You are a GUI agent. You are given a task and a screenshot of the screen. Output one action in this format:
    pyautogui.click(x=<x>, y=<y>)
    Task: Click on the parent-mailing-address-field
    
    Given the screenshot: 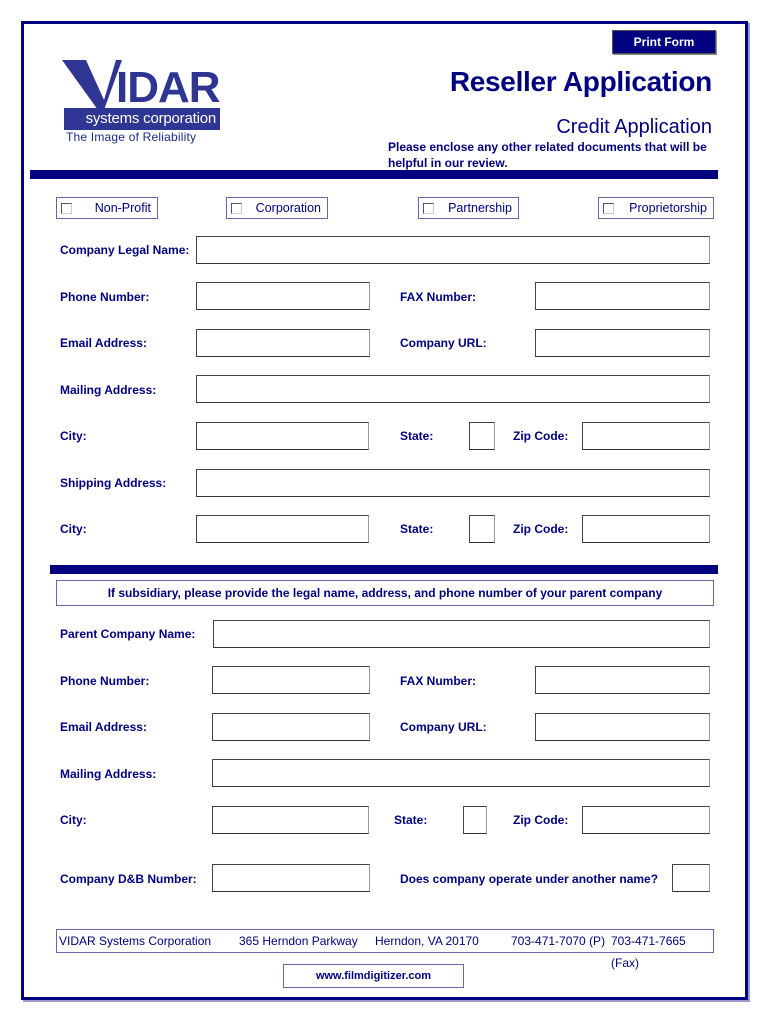 What is the action you would take?
    pyautogui.click(x=461, y=773)
    